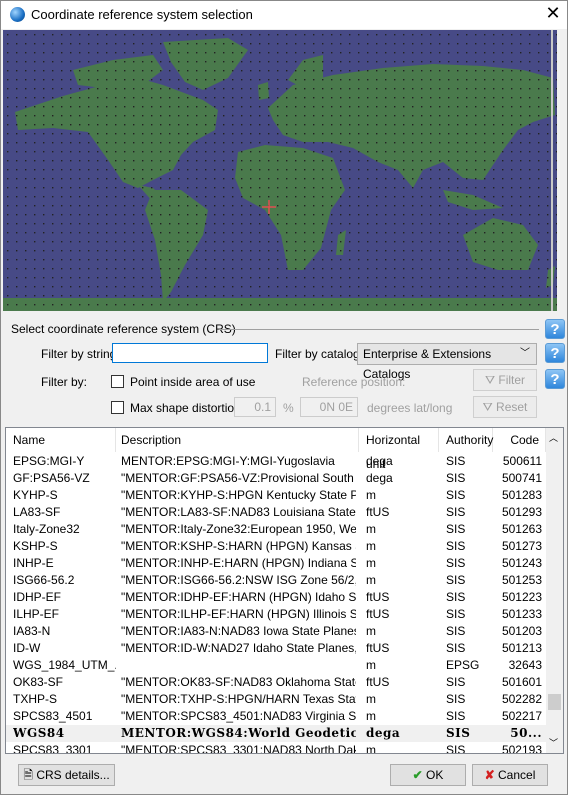 The image size is (568, 795). What do you see at coordinates (554, 590) in the screenshot?
I see `vertical-scrollbar: ︿ ﹀` at bounding box center [554, 590].